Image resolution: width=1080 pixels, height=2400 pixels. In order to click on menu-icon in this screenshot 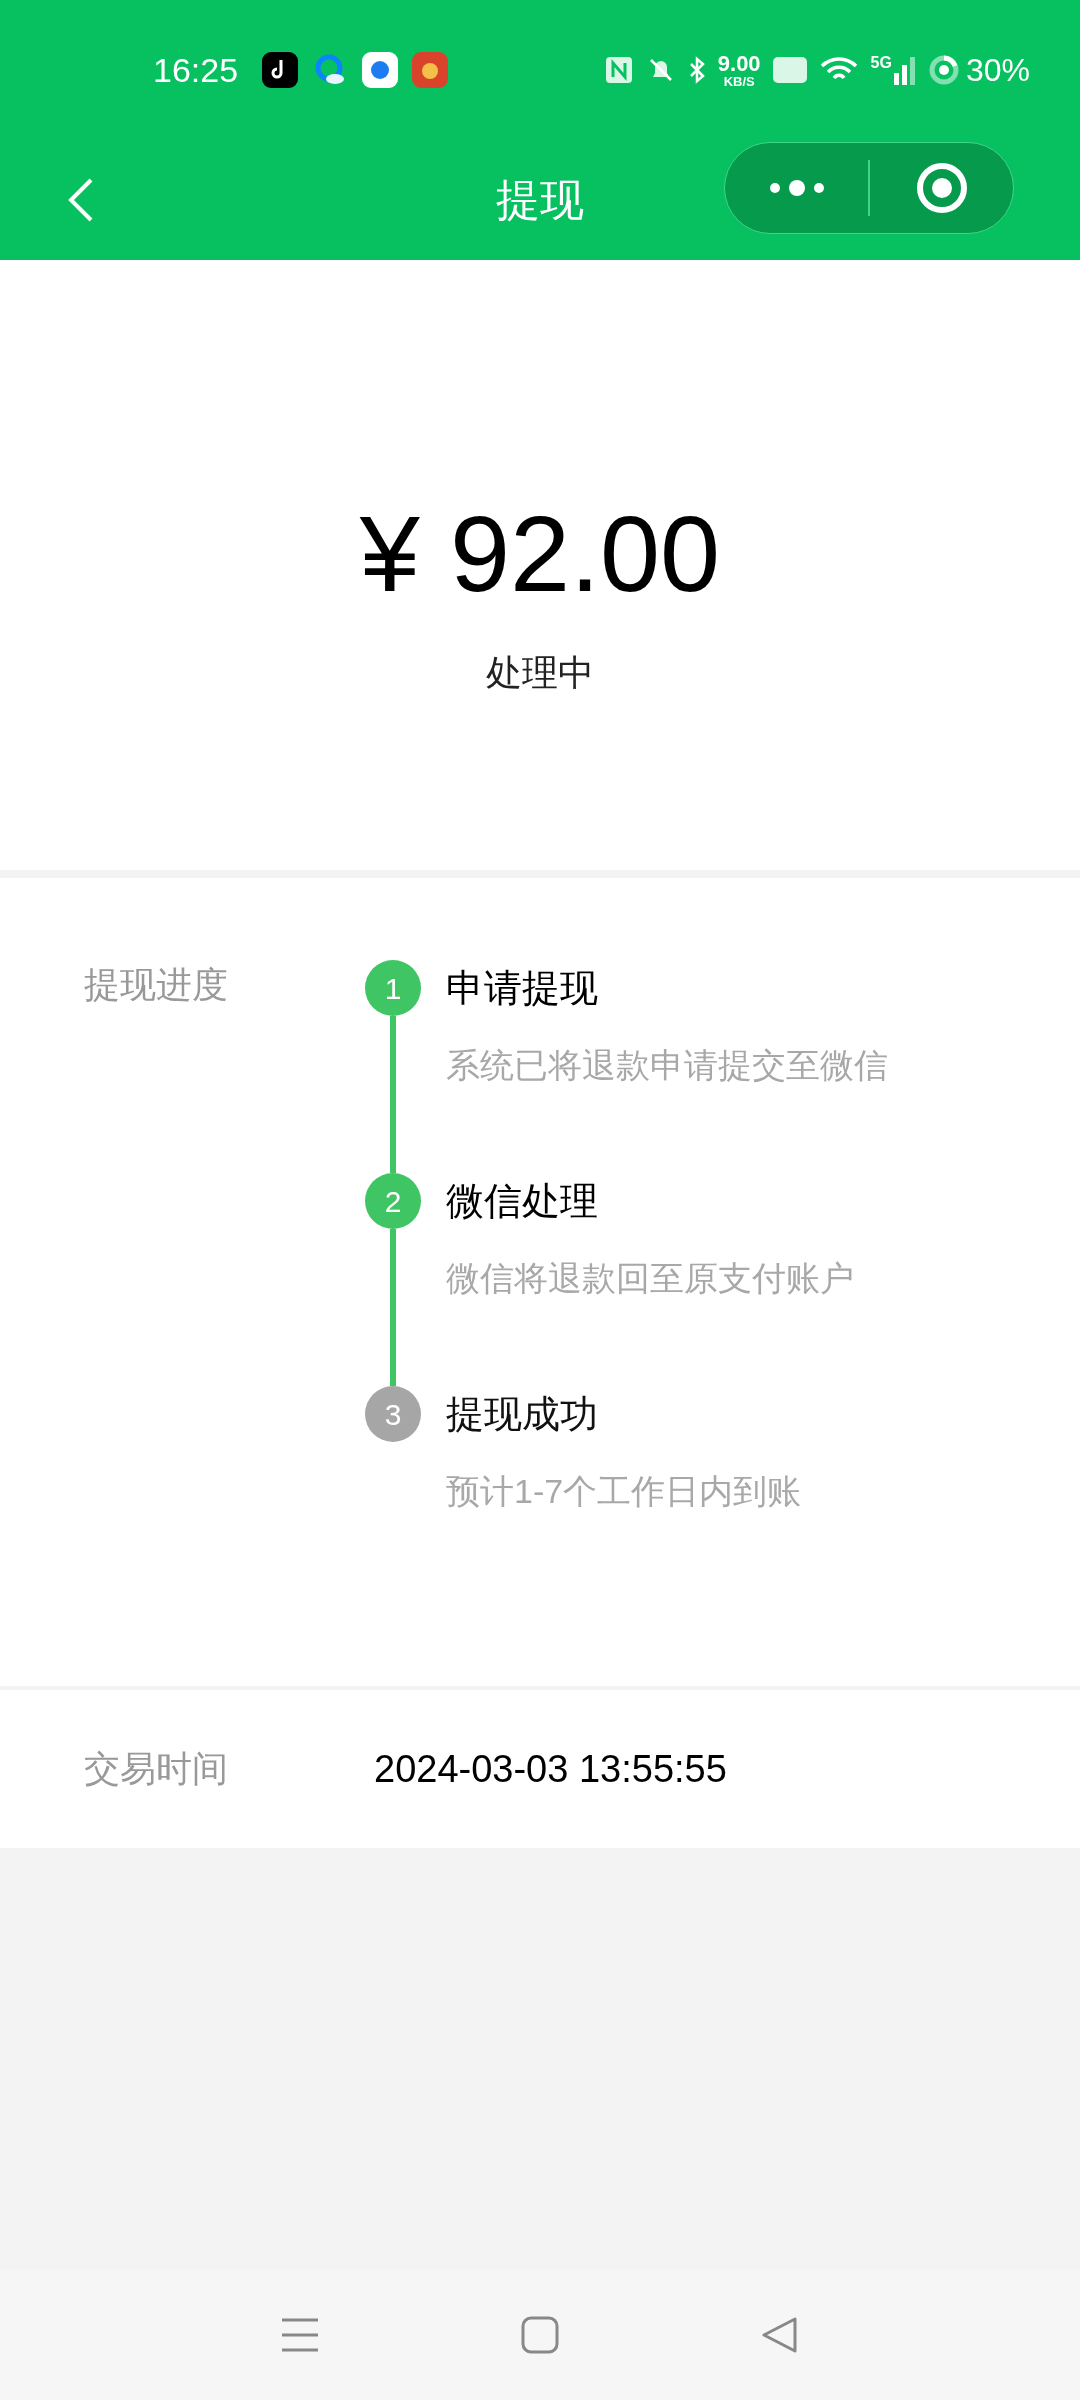, I will do `click(300, 2335)`.